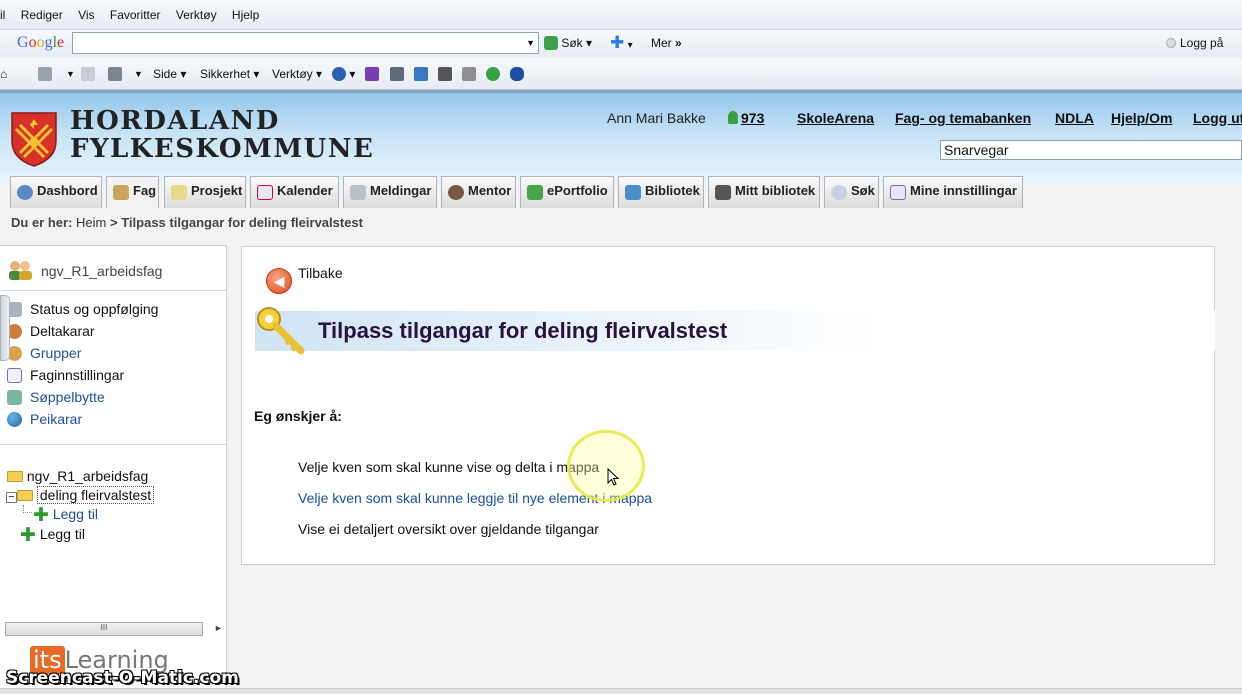  Describe the element at coordinates (839, 192) in the screenshot. I see `search-icon` at that location.